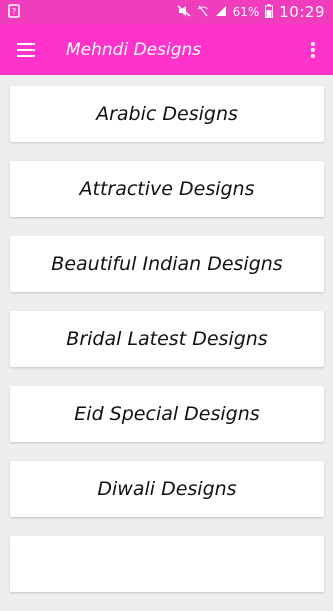 This screenshot has height=611, width=333. What do you see at coordinates (184, 12) in the screenshot?
I see `mute-icon` at bounding box center [184, 12].